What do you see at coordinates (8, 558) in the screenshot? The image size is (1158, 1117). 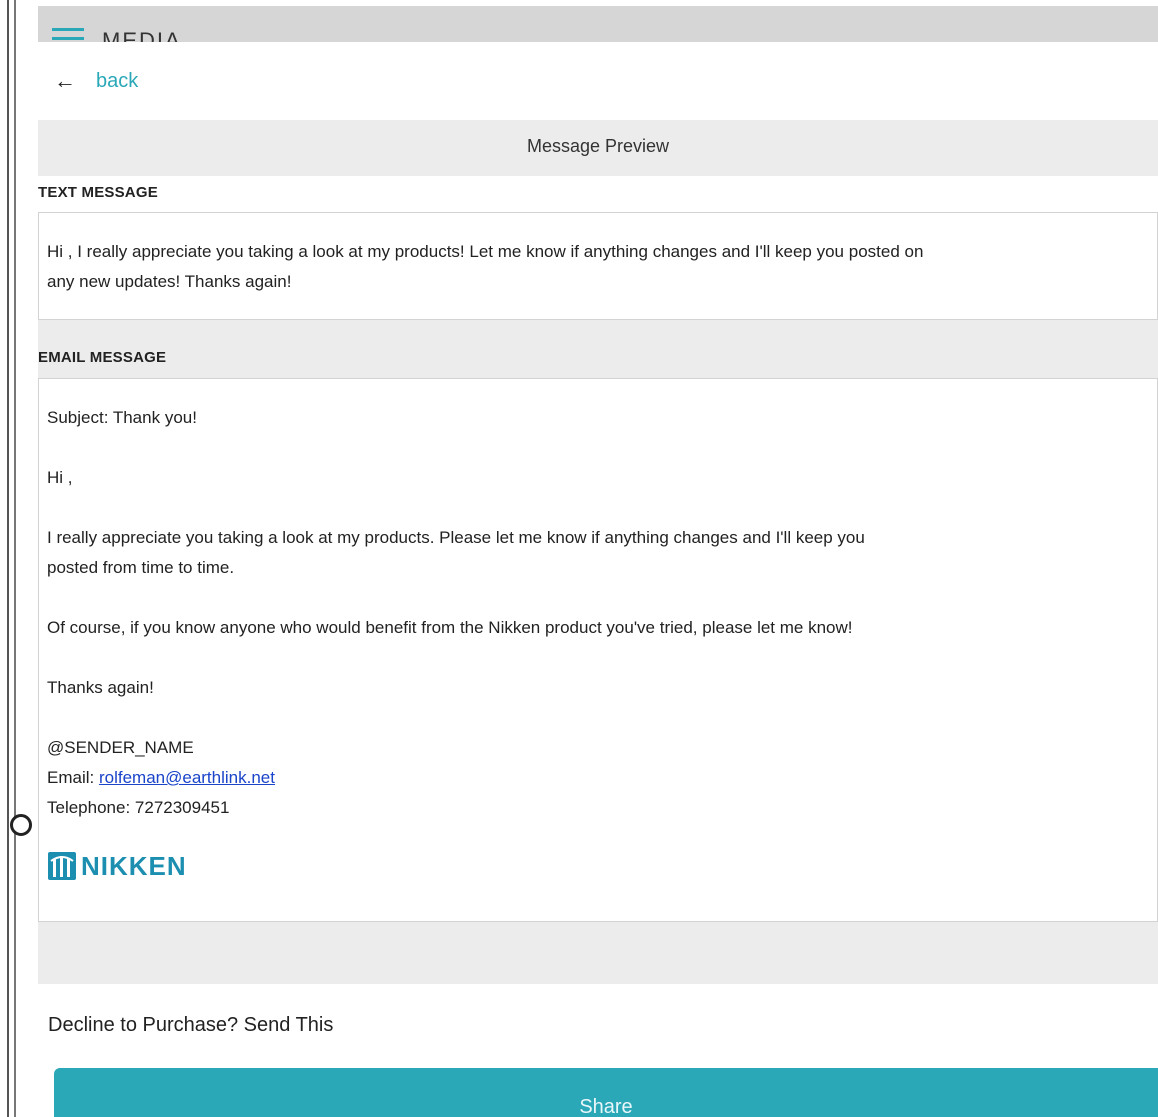 I see `window-edge-line` at bounding box center [8, 558].